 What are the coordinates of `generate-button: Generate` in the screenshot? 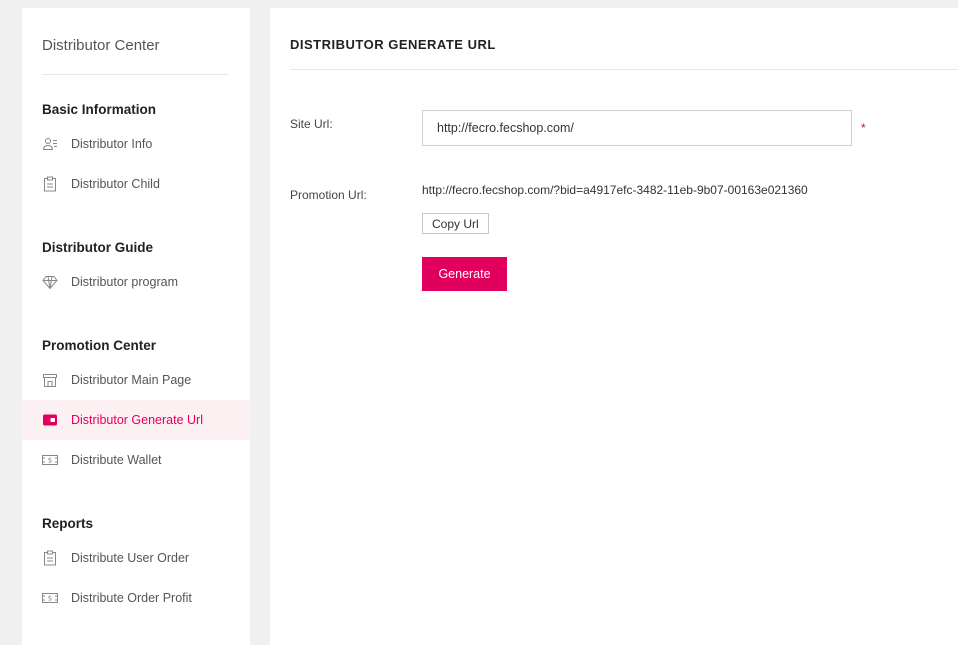 It's located at (464, 274).